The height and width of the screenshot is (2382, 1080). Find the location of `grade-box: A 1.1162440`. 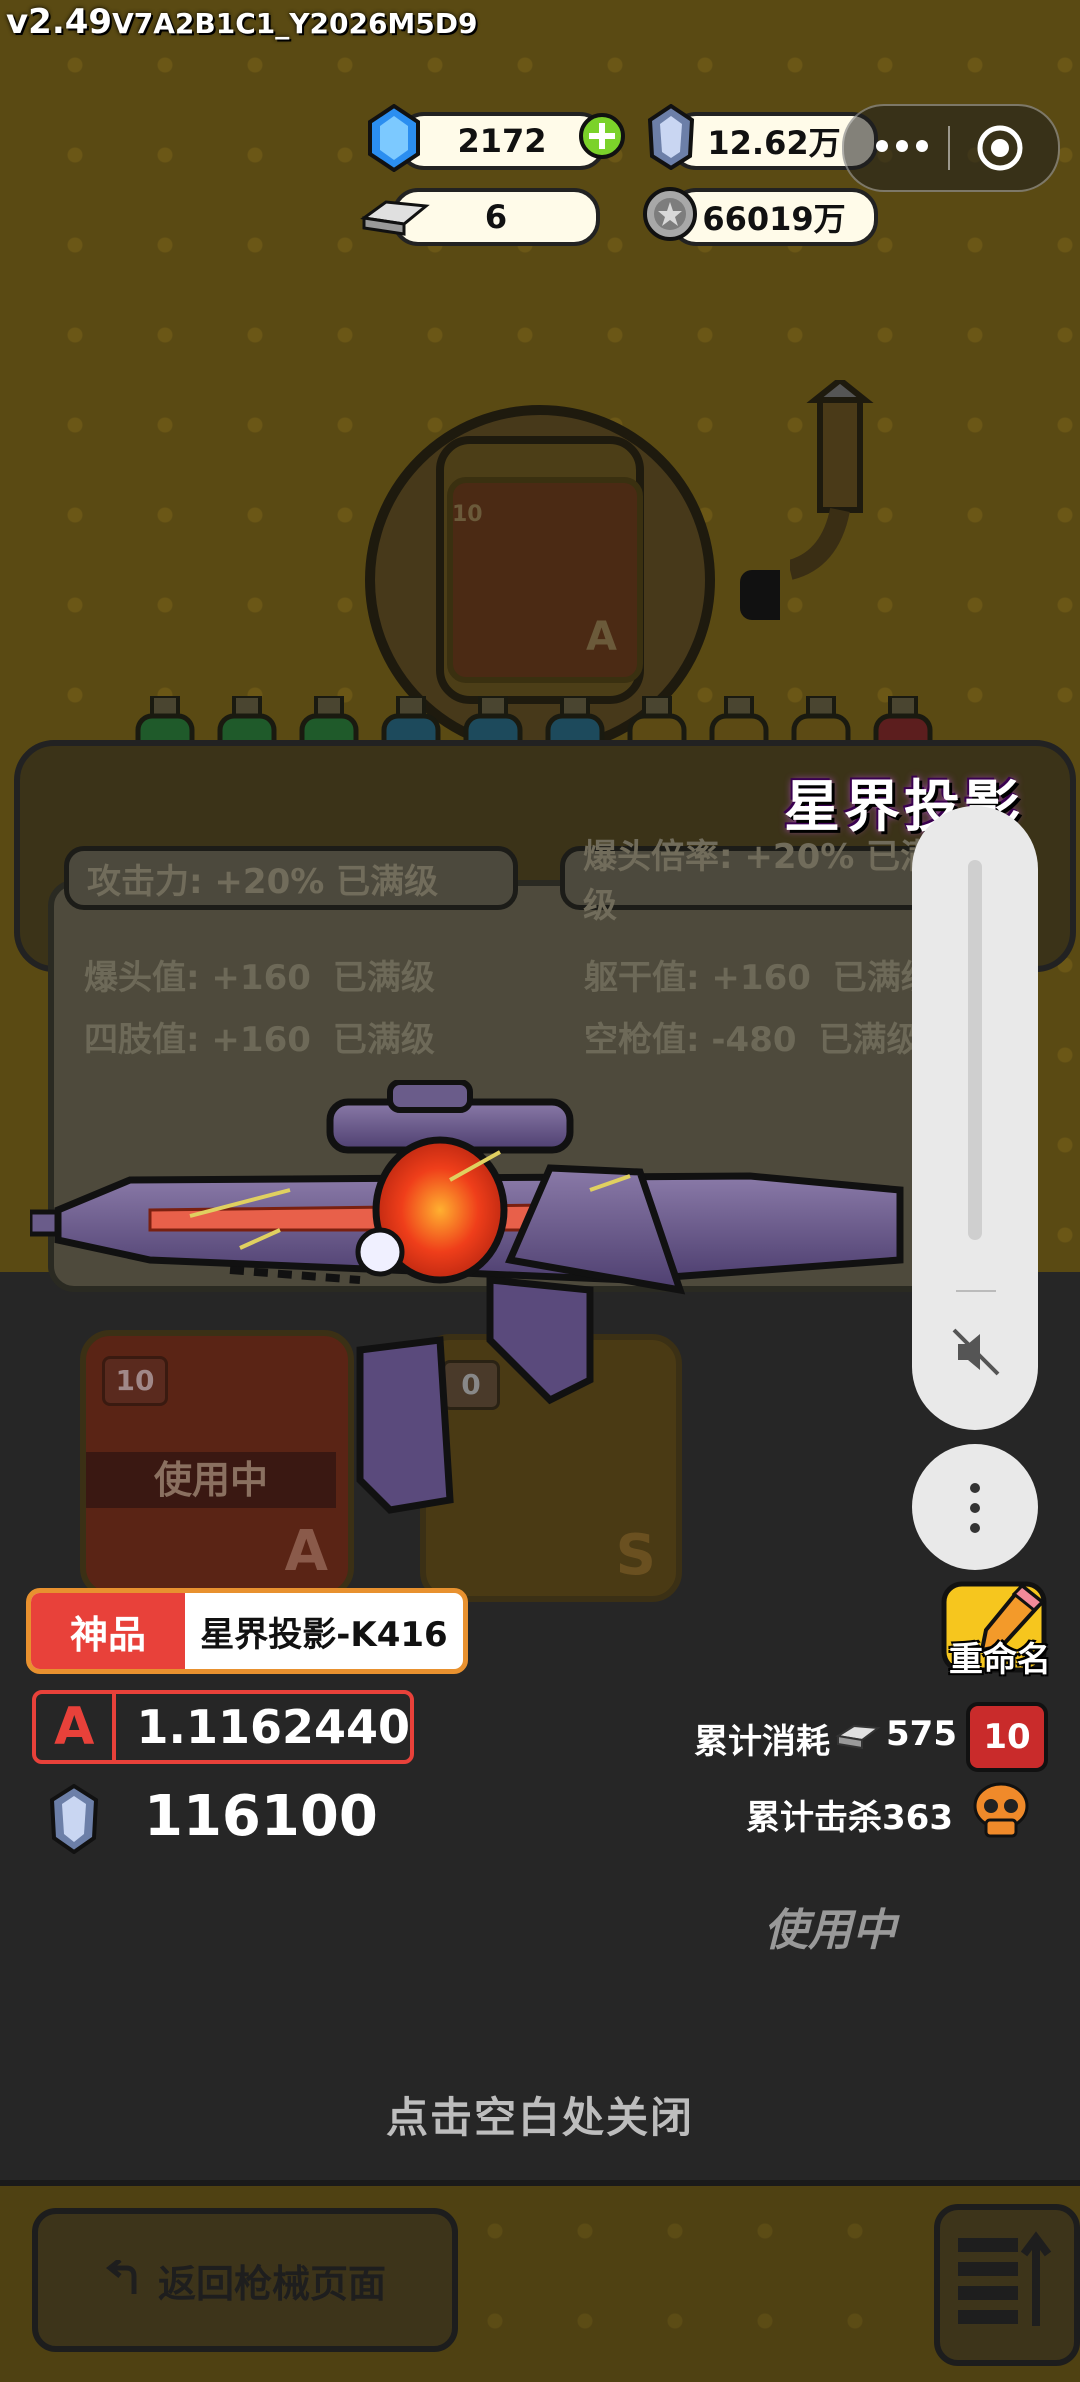

grade-box: A 1.1162440 is located at coordinates (223, 1727).